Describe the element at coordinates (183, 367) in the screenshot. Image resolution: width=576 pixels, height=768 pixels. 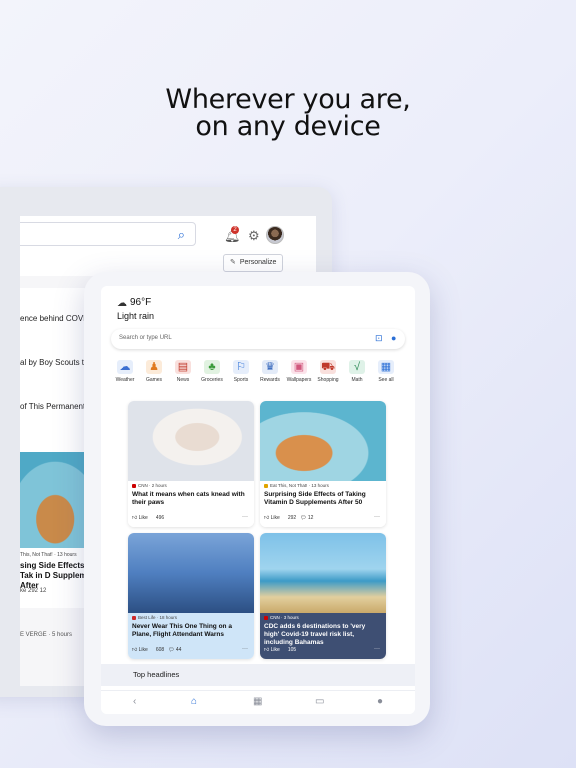
I see `news-icon: ▤` at that location.